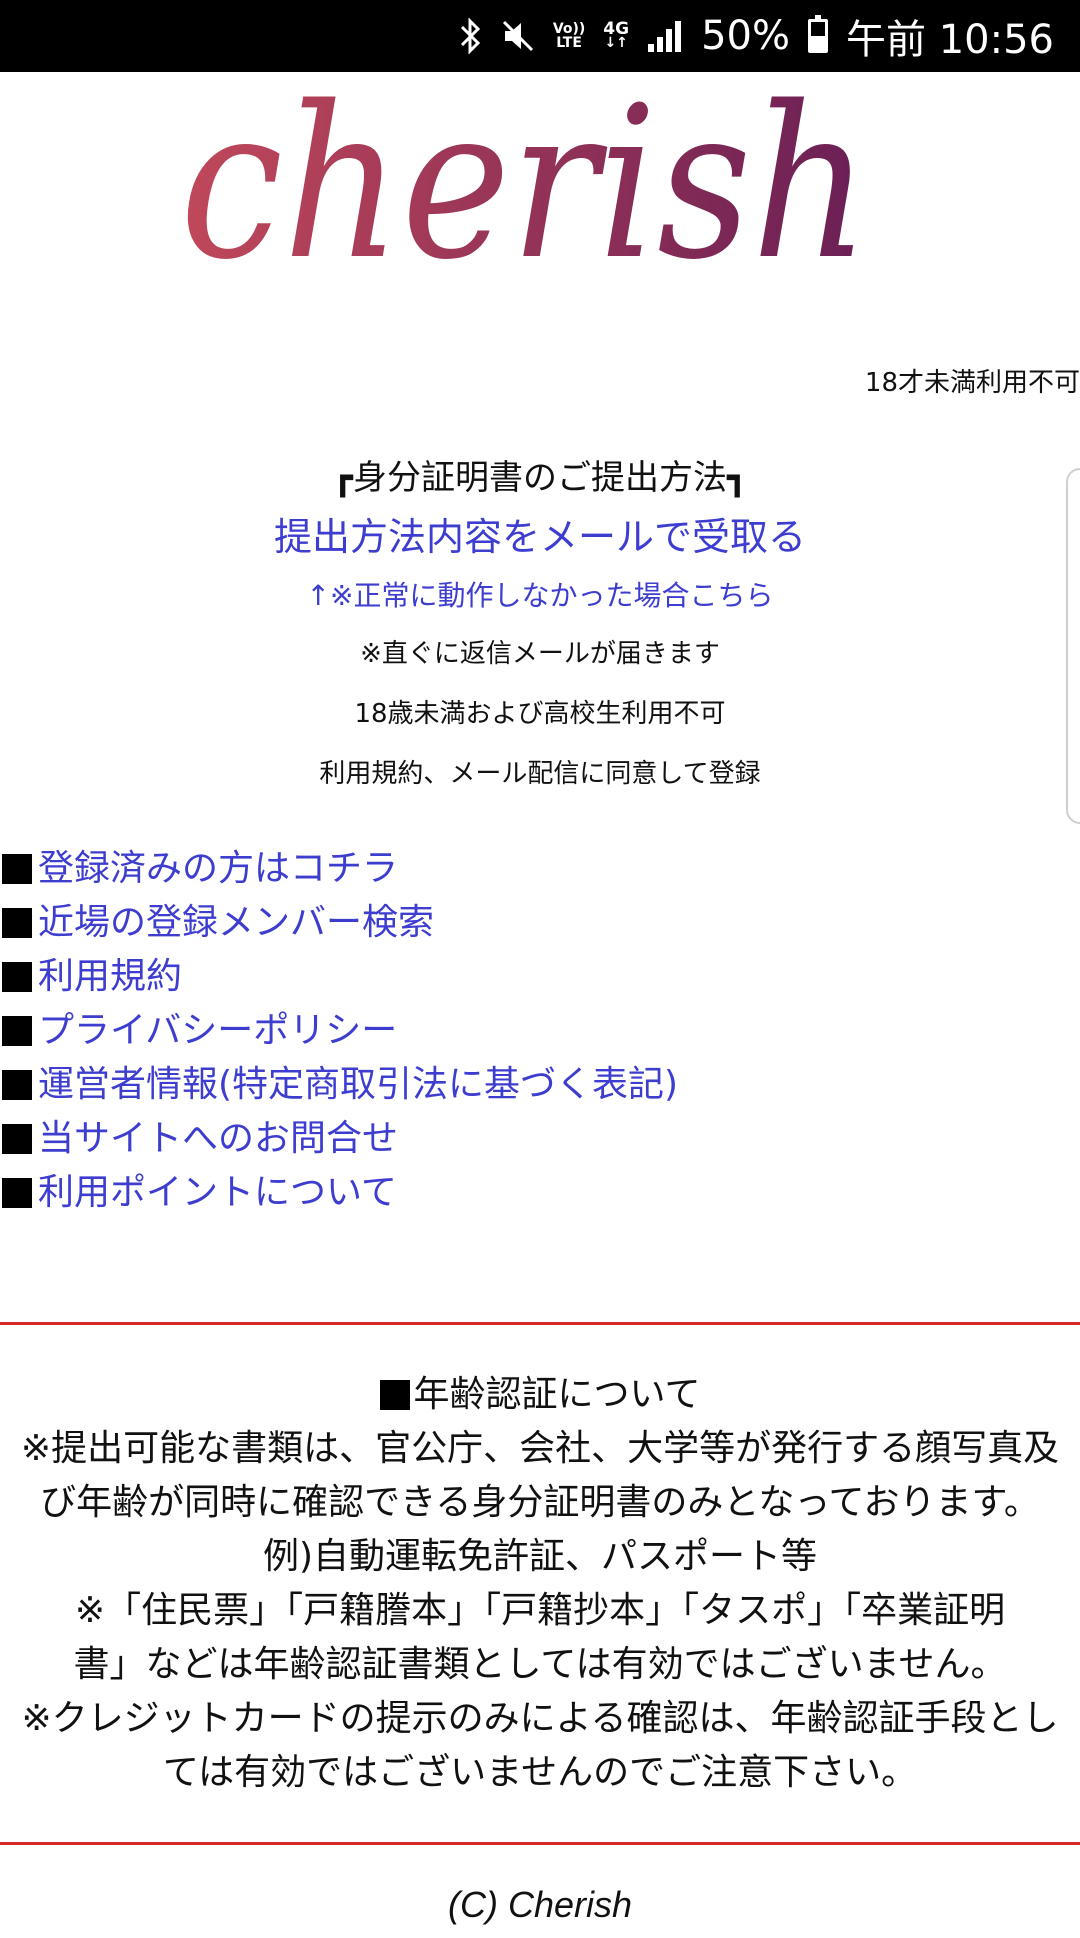 The image size is (1080, 1938). I want to click on menu-item-label: 利用ポイントについて, so click(217, 1193).